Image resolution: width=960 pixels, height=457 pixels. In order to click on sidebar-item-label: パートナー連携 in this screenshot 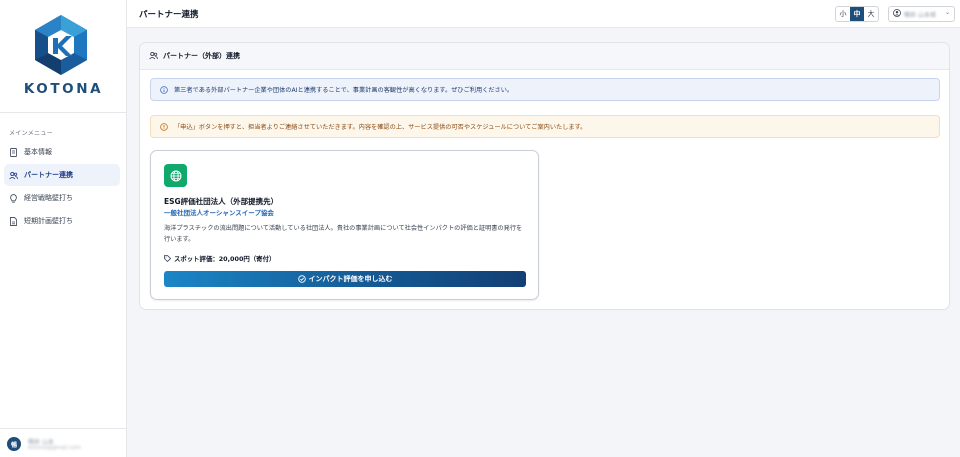, I will do `click(48, 175)`.